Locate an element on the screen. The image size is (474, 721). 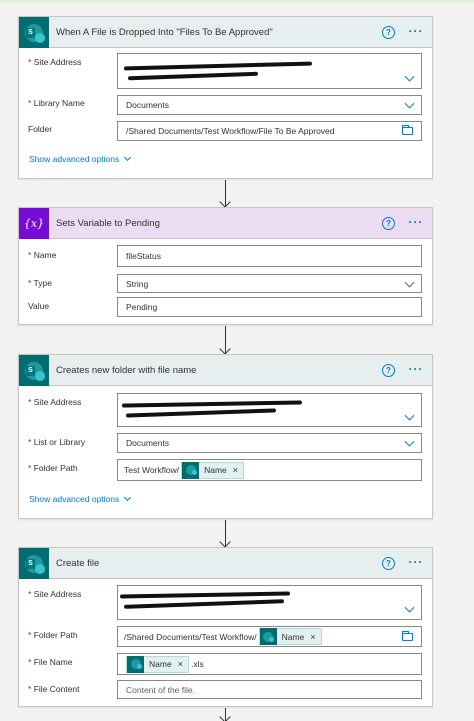
set-variable-card-header: {x} Sets Variable to Pending ? ··· is located at coordinates (225, 223).